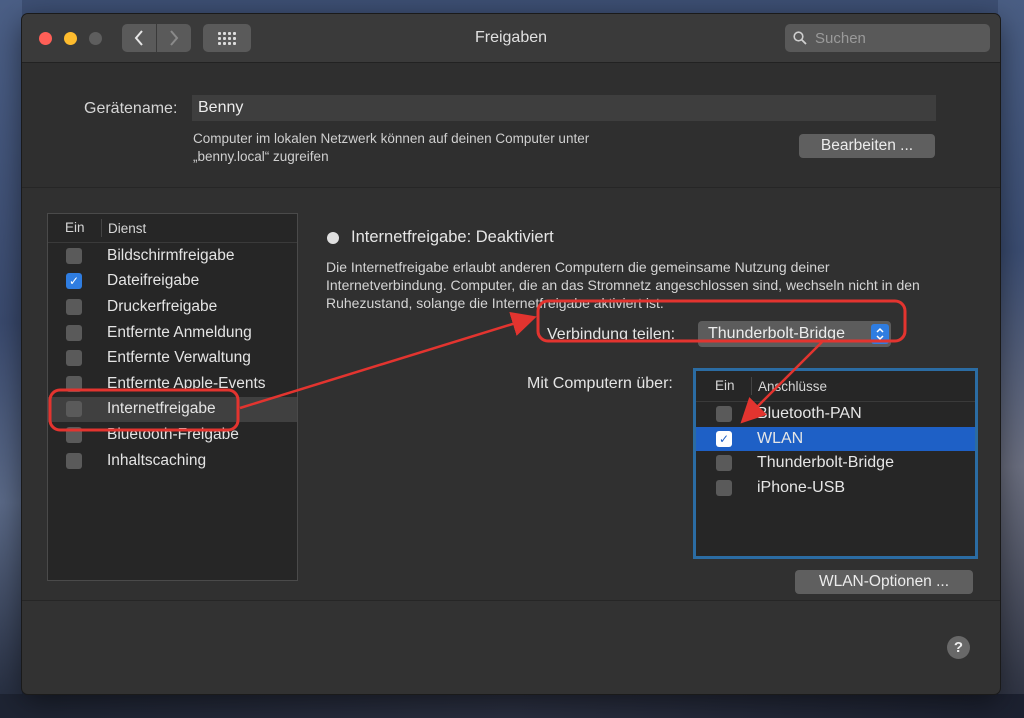  I want to click on port-row: iPhone-USB, so click(835, 488).